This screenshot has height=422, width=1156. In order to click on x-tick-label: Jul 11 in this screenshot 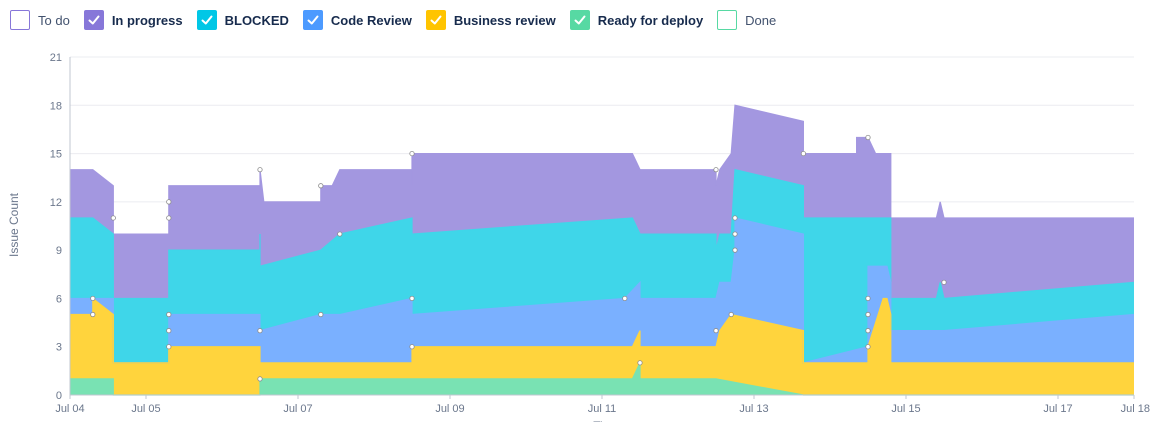, I will do `click(602, 409)`.